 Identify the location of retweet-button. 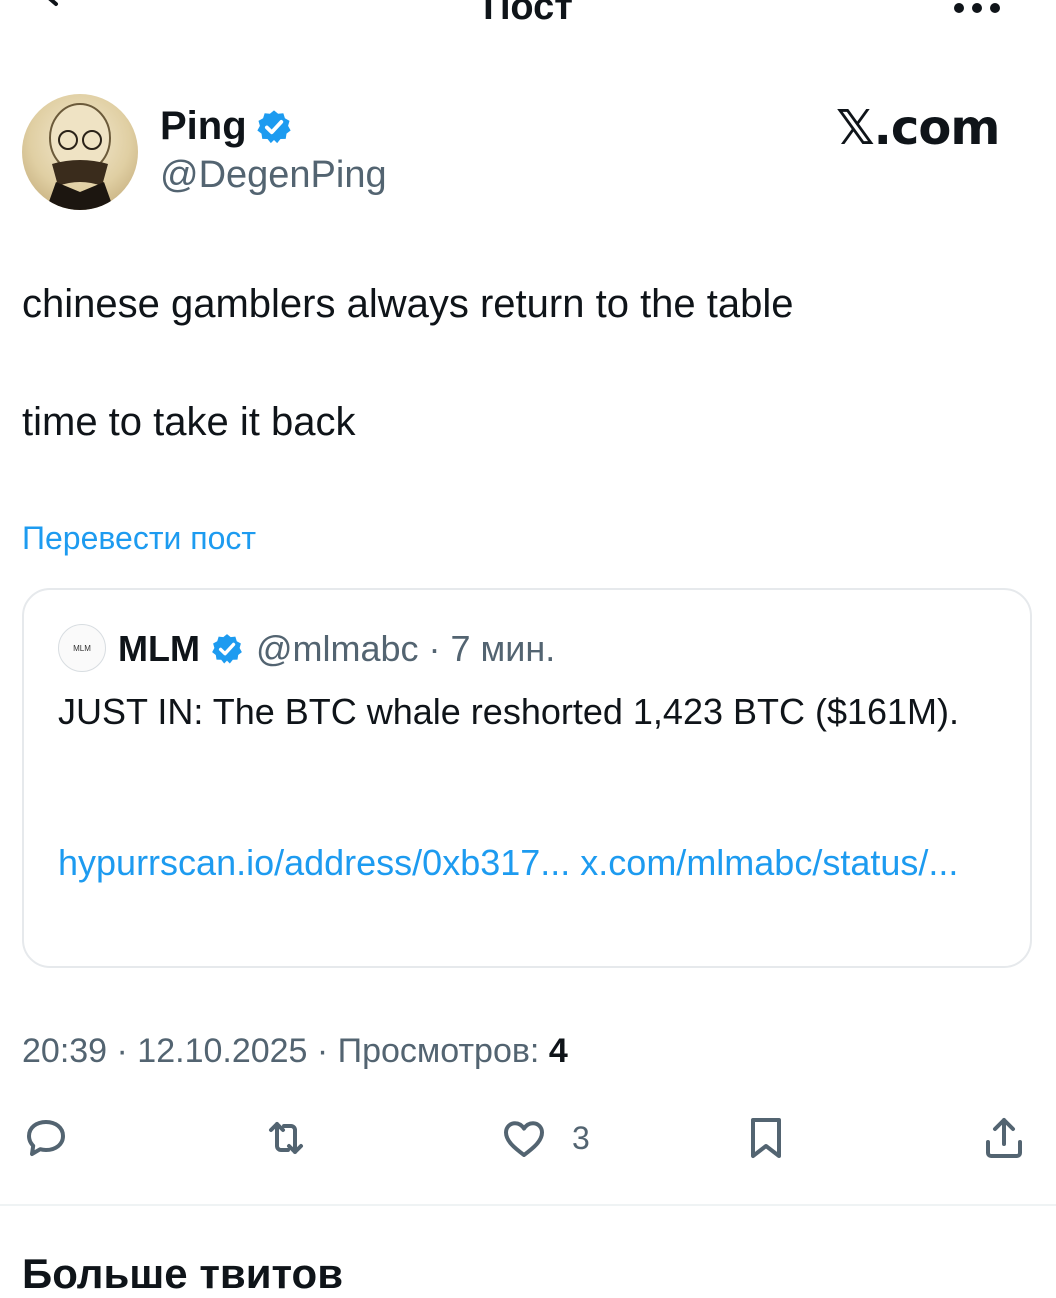
(286, 1138).